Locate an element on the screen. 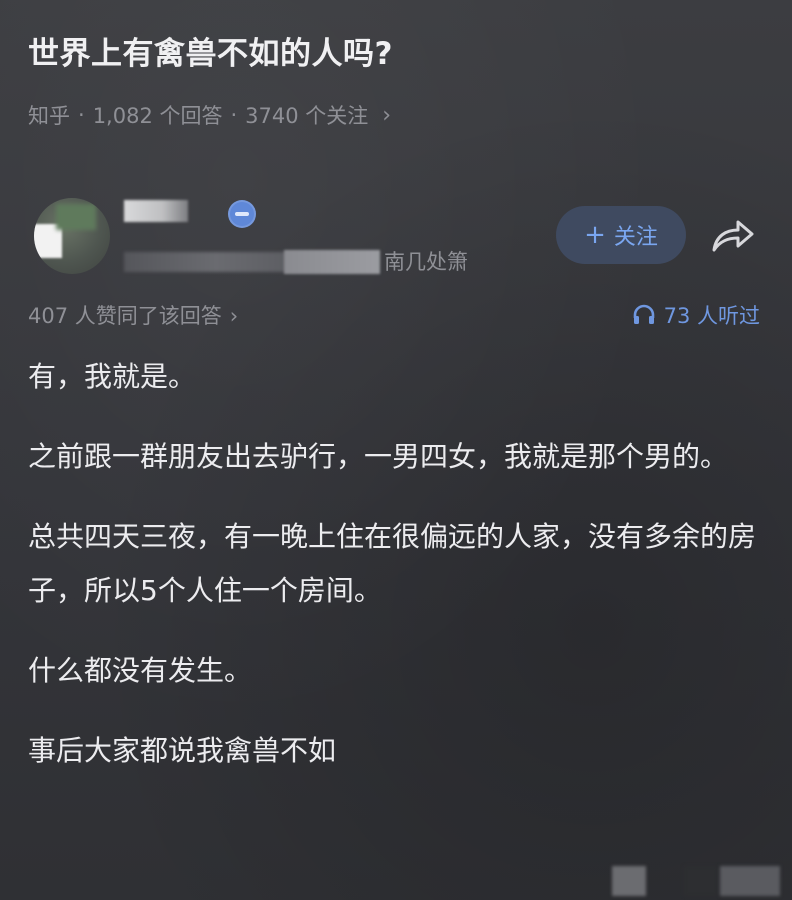 This screenshot has width=792, height=900. headphones-icon is located at coordinates (643, 314).